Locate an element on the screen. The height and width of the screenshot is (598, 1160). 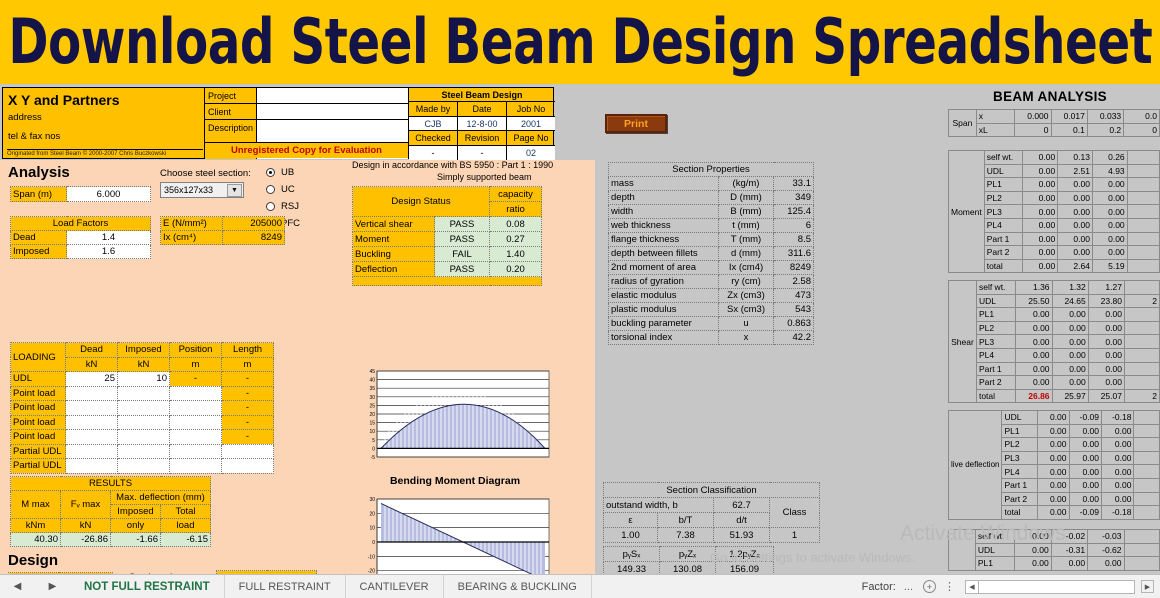
more-options-icon: ⋮ is located at coordinates (949, 586).